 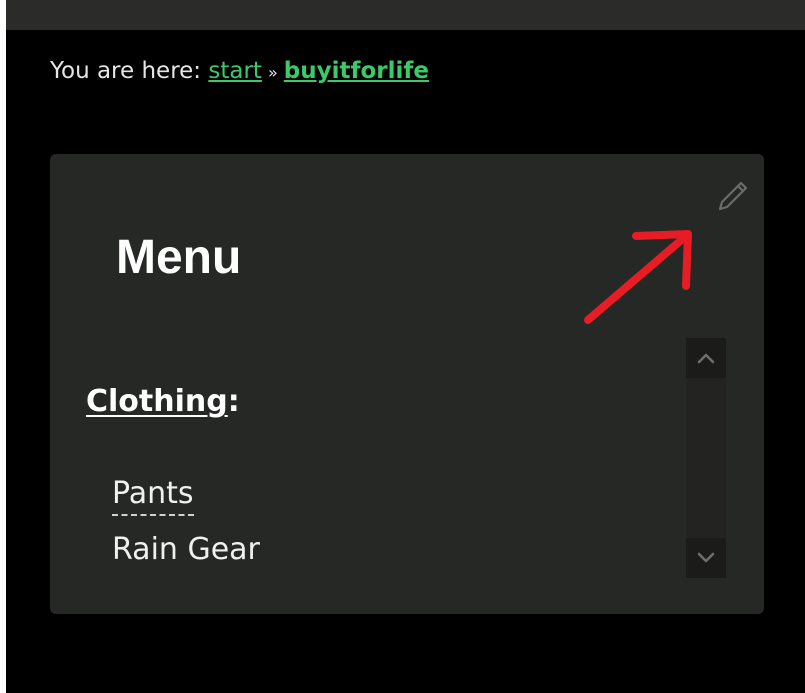 I want to click on list-item-label: Rain Gear, so click(x=186, y=549).